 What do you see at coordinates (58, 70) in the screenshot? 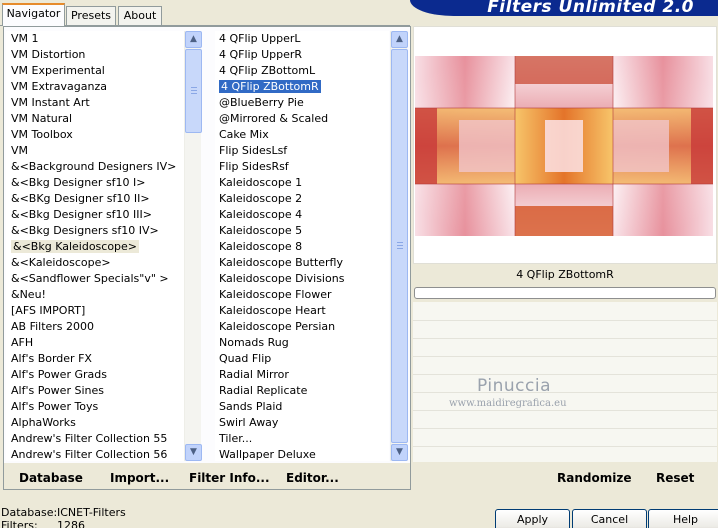
I see `list-item-label: VM Experimental` at bounding box center [58, 70].